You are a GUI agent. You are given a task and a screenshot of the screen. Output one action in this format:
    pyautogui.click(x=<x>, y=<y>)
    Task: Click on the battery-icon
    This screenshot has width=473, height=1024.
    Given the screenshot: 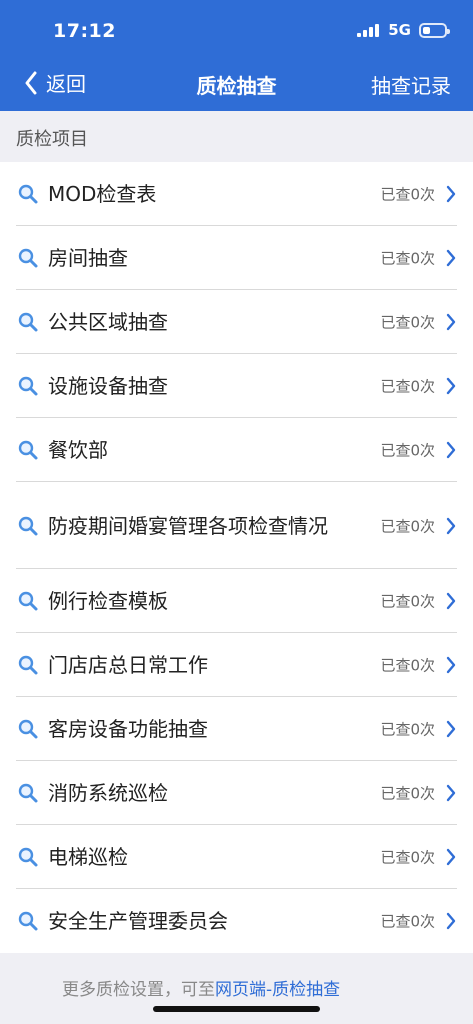 What is the action you would take?
    pyautogui.click(x=434, y=30)
    